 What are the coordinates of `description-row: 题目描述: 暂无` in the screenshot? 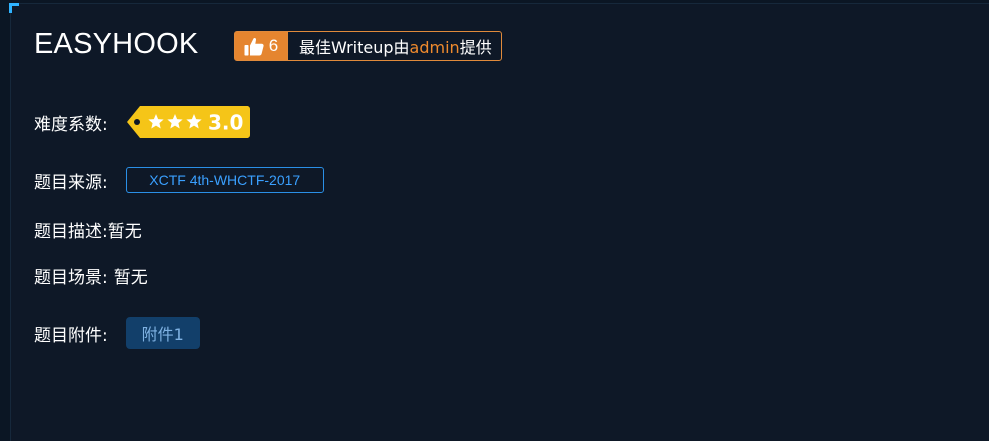 It's located at (88, 229).